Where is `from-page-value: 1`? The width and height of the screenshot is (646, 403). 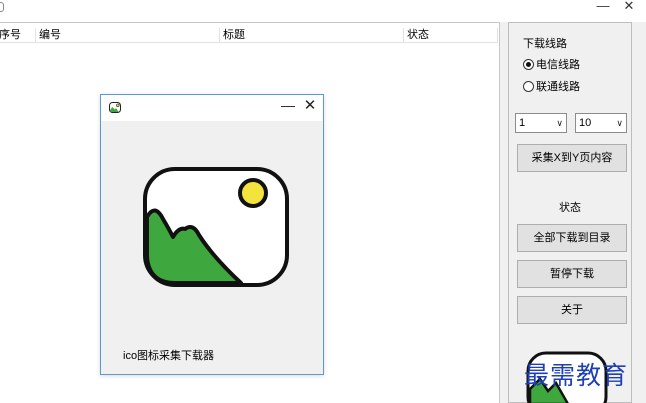 from-page-value: 1 is located at coordinates (522, 123).